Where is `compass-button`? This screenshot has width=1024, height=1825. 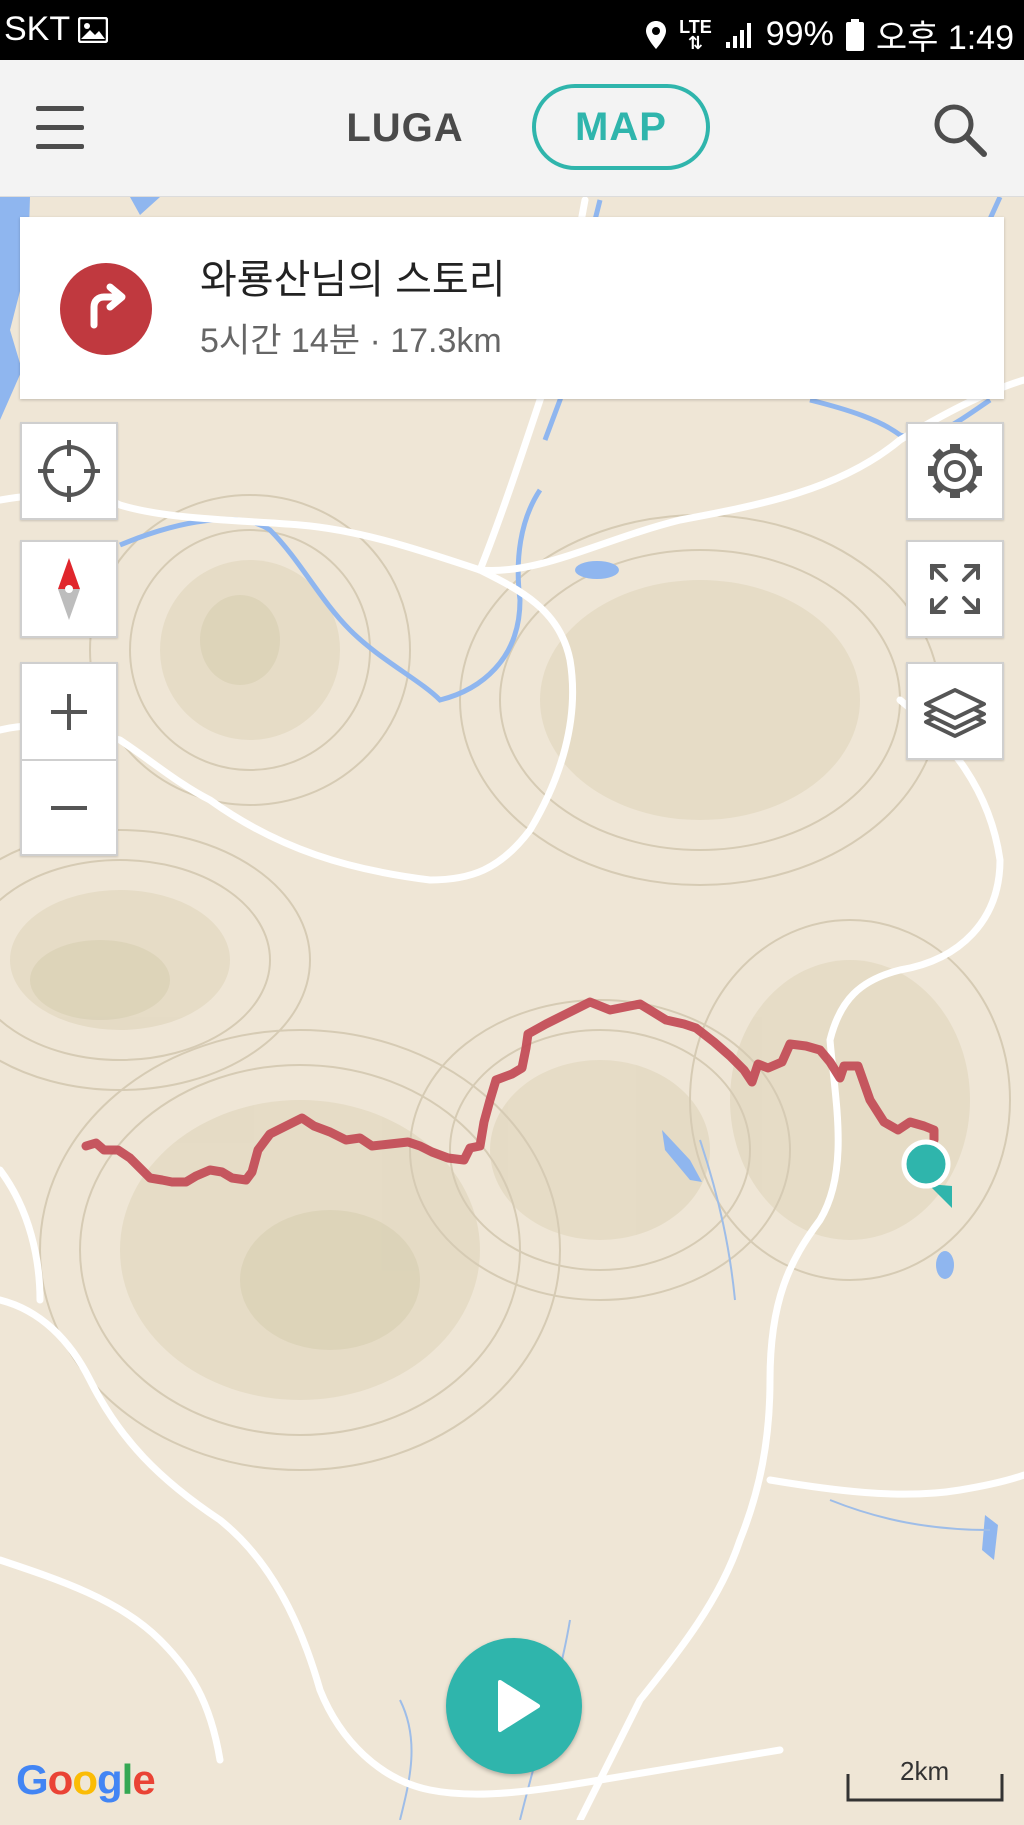 compass-button is located at coordinates (69, 589).